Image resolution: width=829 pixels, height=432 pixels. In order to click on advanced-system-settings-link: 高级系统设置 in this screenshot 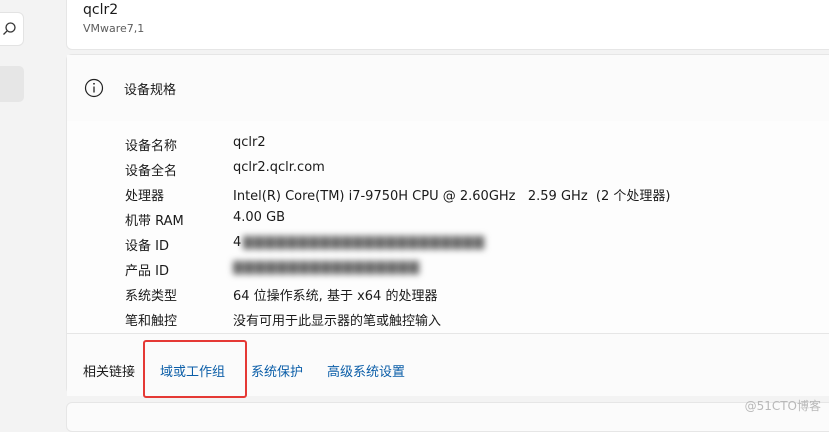, I will do `click(366, 370)`.